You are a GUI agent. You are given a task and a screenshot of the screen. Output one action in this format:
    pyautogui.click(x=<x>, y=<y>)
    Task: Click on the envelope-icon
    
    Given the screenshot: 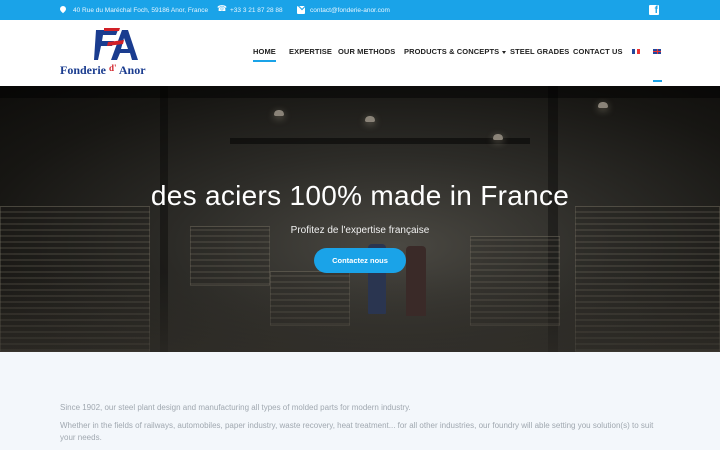 What is the action you would take?
    pyautogui.click(x=301, y=10)
    